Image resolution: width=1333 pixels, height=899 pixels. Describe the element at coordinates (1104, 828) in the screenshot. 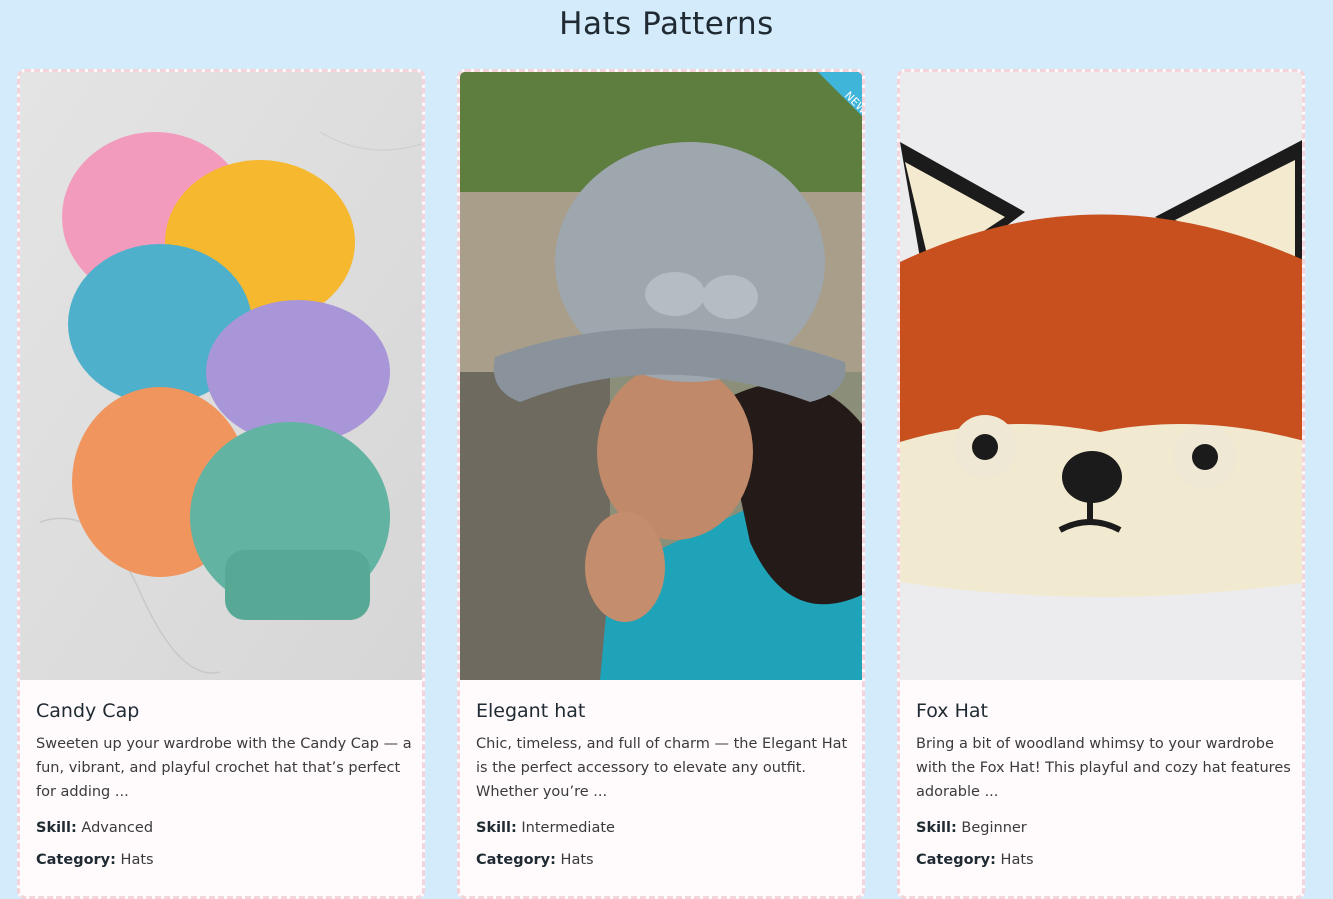

I see `skill-row: Skill: Beginner` at that location.